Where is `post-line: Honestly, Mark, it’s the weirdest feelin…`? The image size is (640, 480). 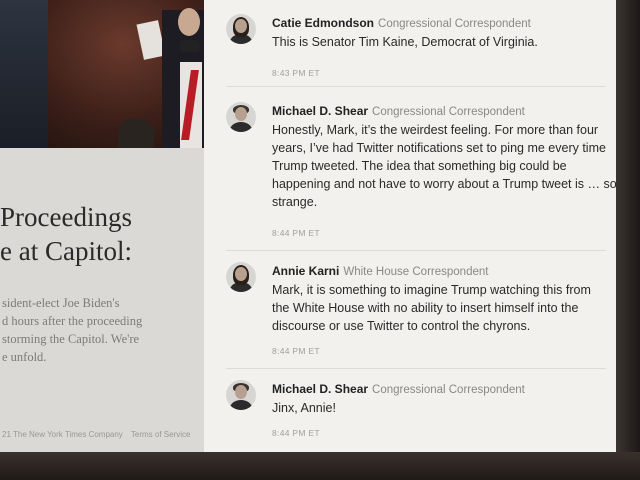
post-line: Honestly, Mark, it’s the weirdest feelin… is located at coordinates (435, 130).